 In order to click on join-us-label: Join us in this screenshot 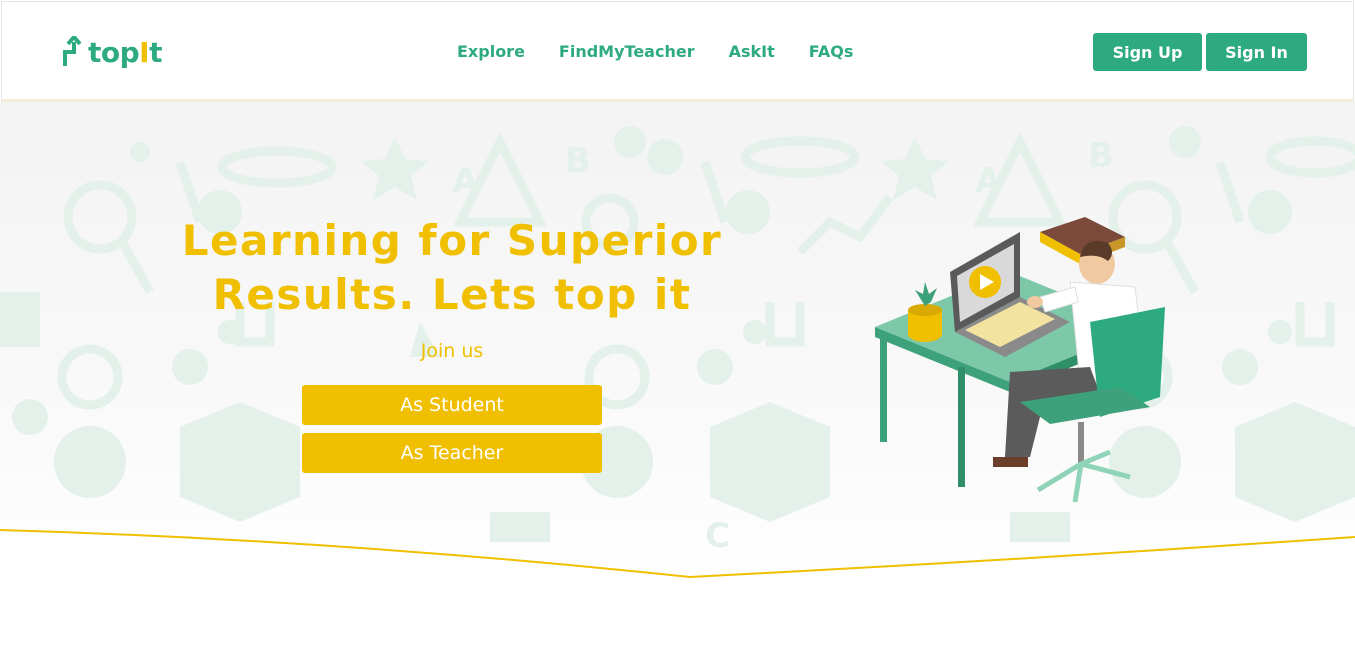, I will do `click(452, 351)`.